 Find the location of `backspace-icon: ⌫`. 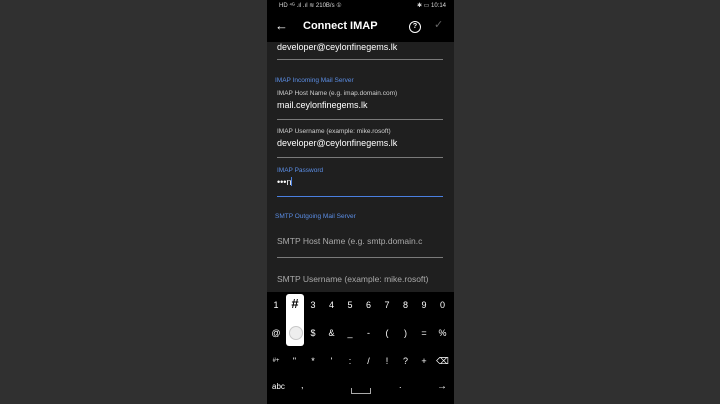

backspace-icon: ⌫ is located at coordinates (443, 361).